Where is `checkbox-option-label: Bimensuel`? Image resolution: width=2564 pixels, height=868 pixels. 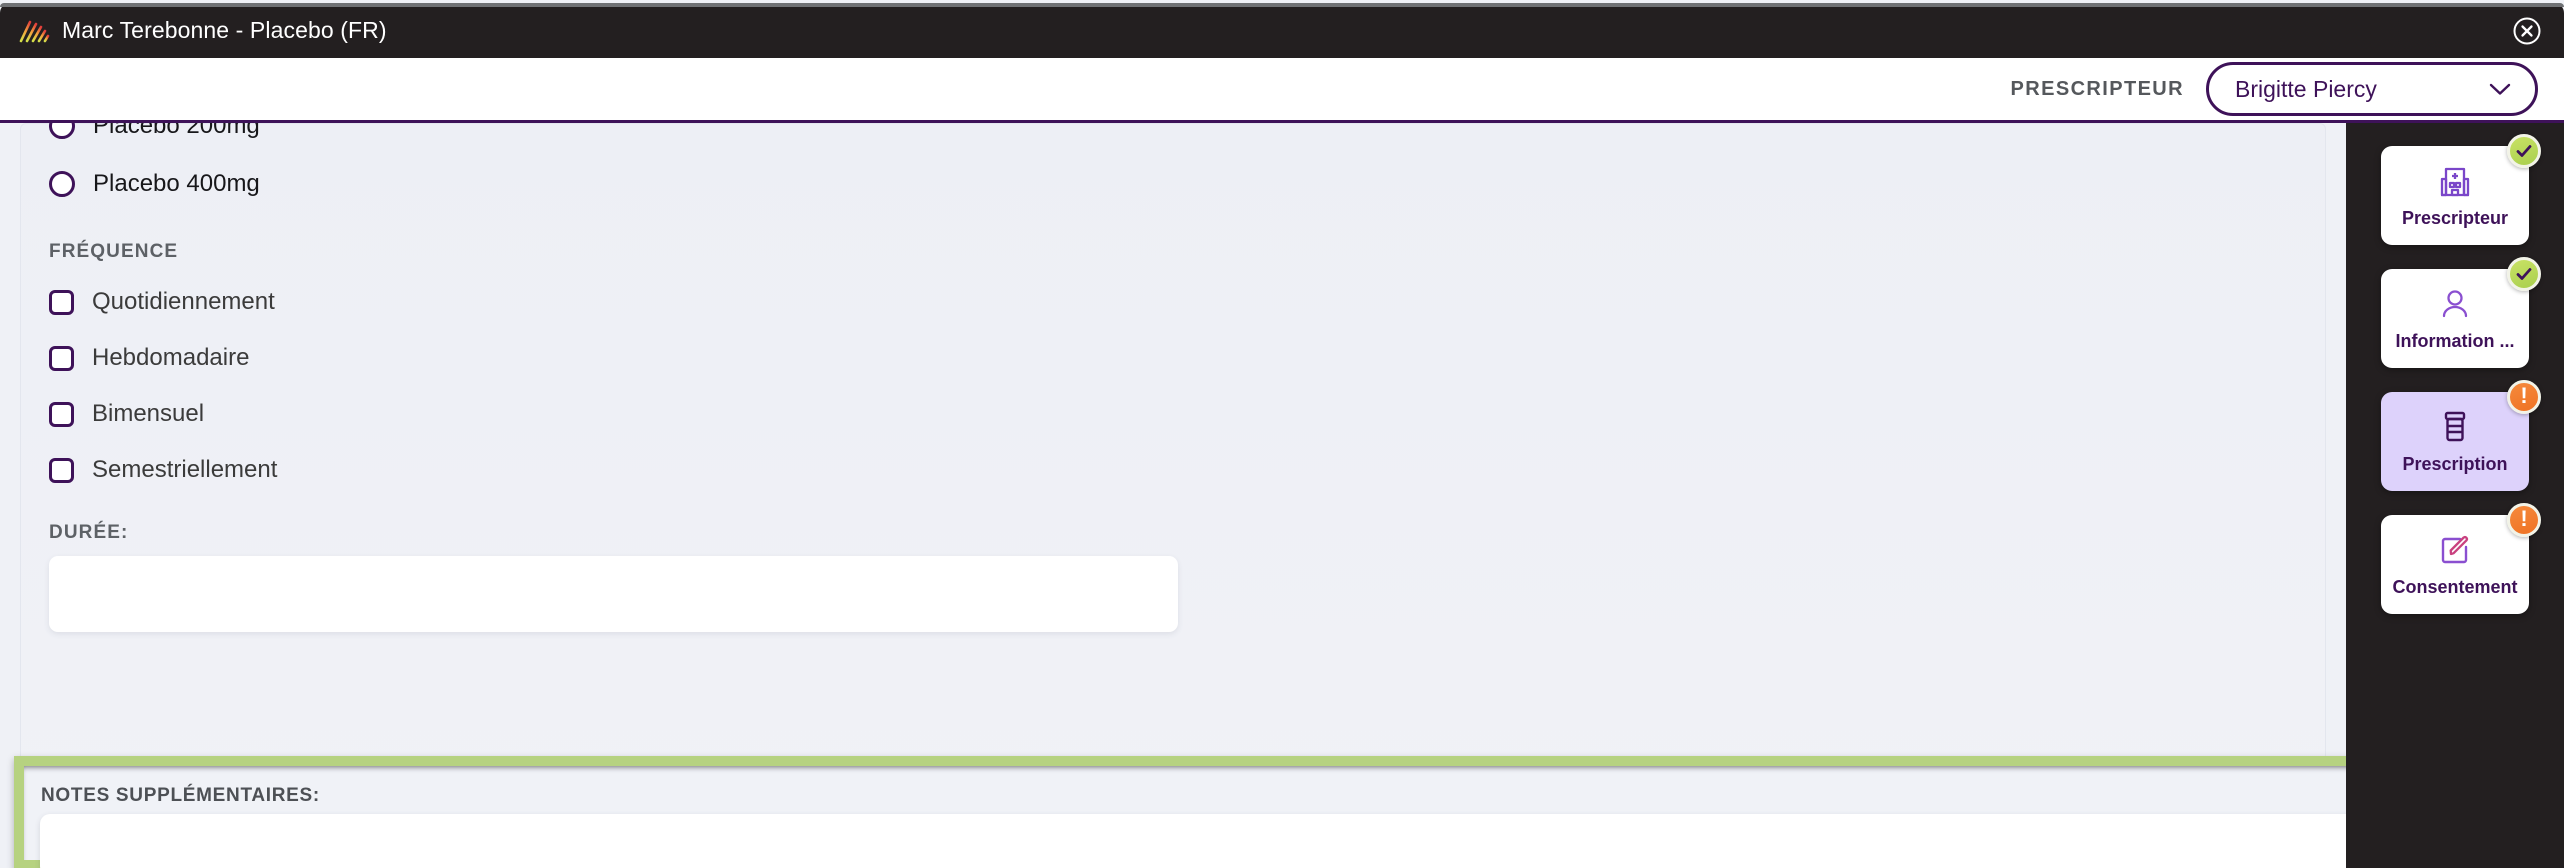
checkbox-option-label: Bimensuel is located at coordinates (148, 413).